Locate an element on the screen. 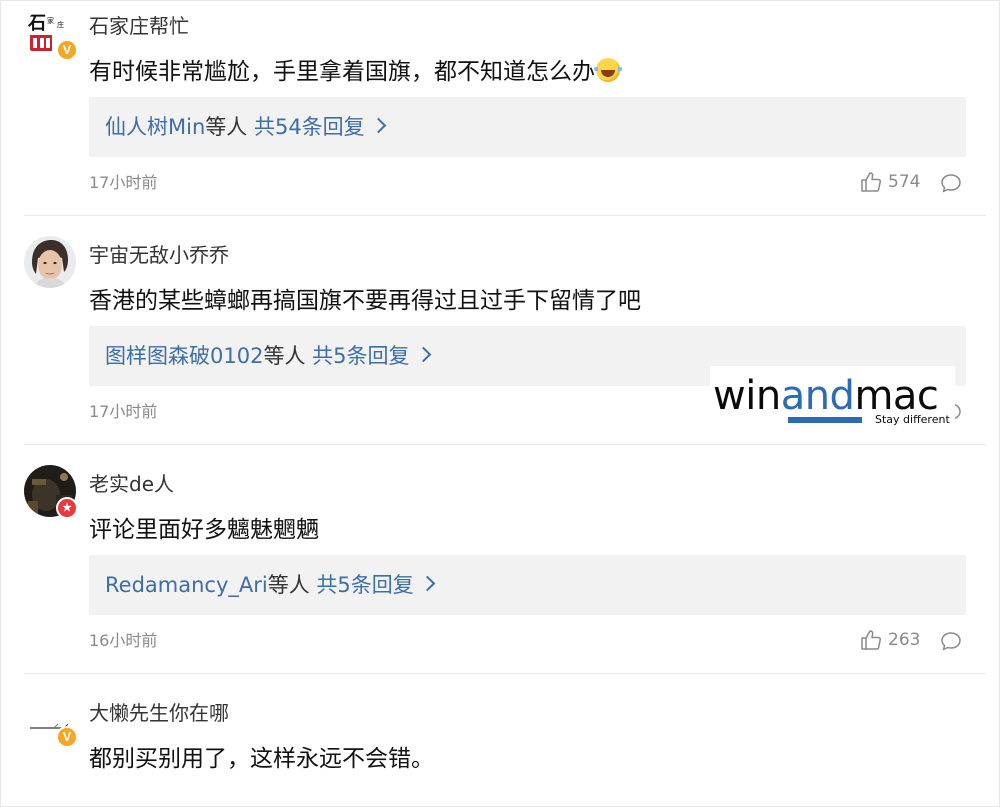 The image size is (1000, 807). avatar-portrait-image is located at coordinates (50, 262).